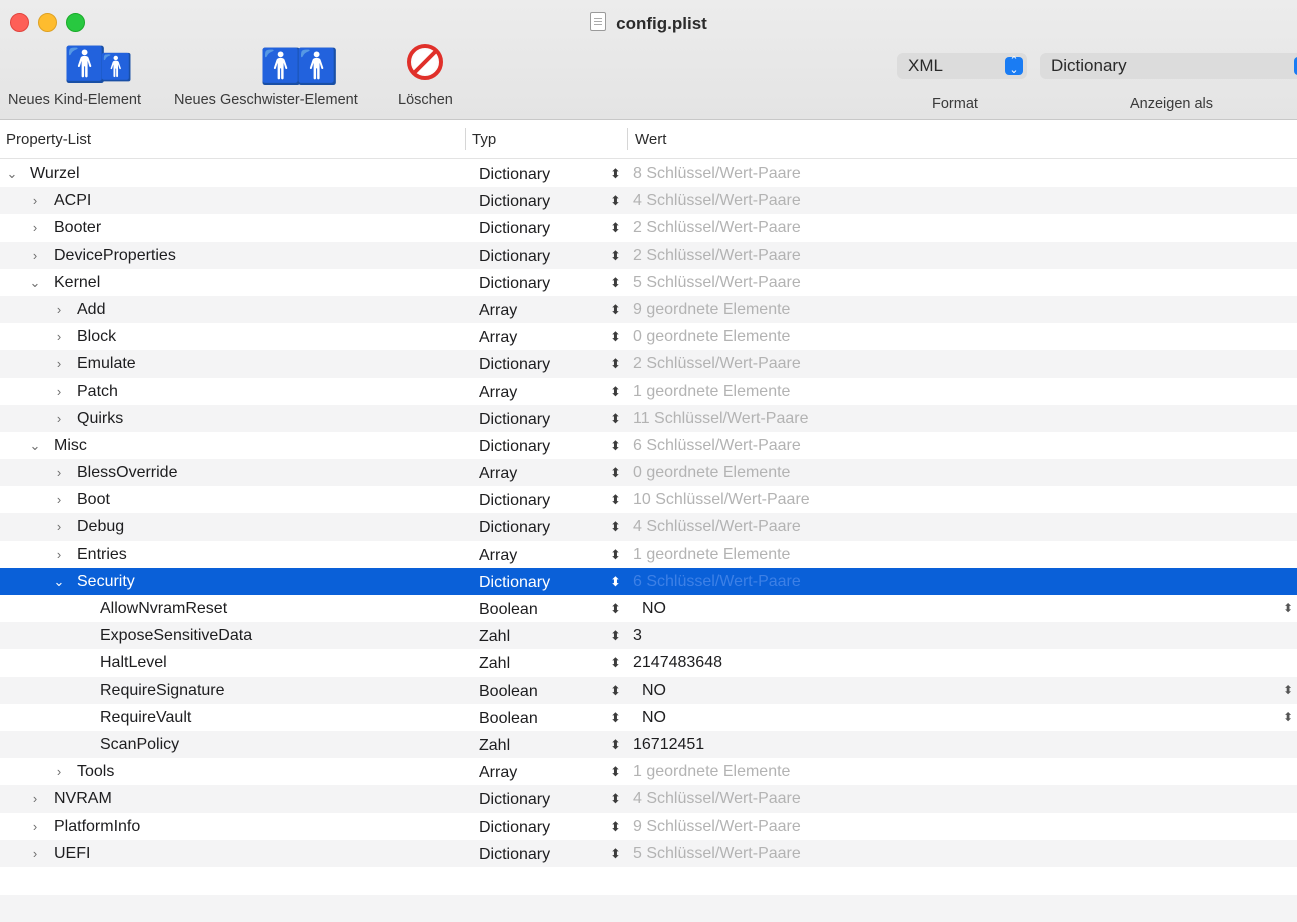 Image resolution: width=1297 pixels, height=922 pixels. Describe the element at coordinates (508, 609) in the screenshot. I see `row-type: Boolean` at that location.